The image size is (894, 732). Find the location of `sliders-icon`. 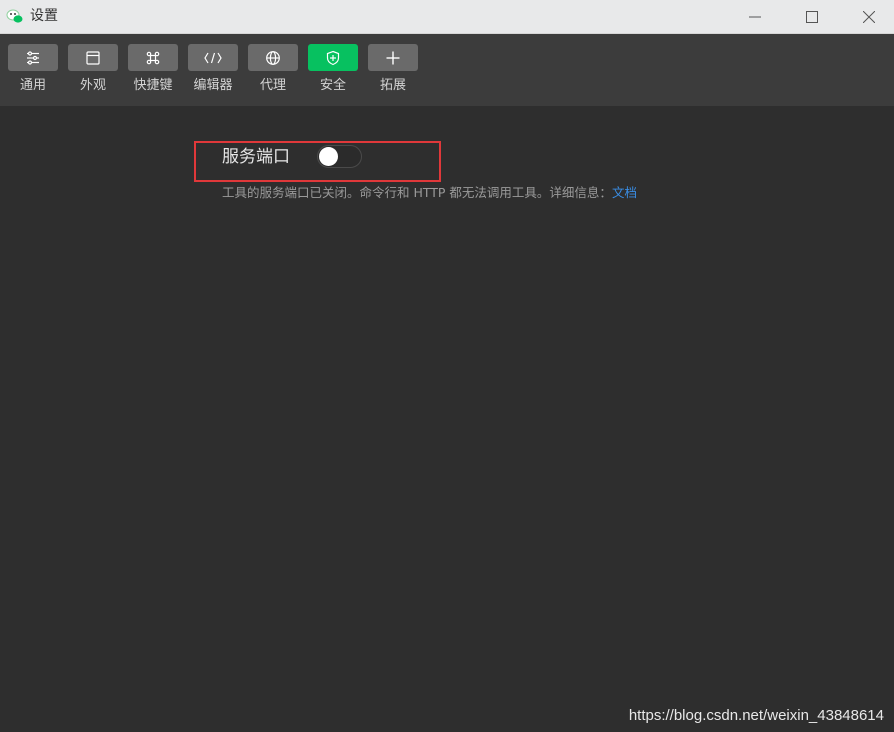

sliders-icon is located at coordinates (33, 57).